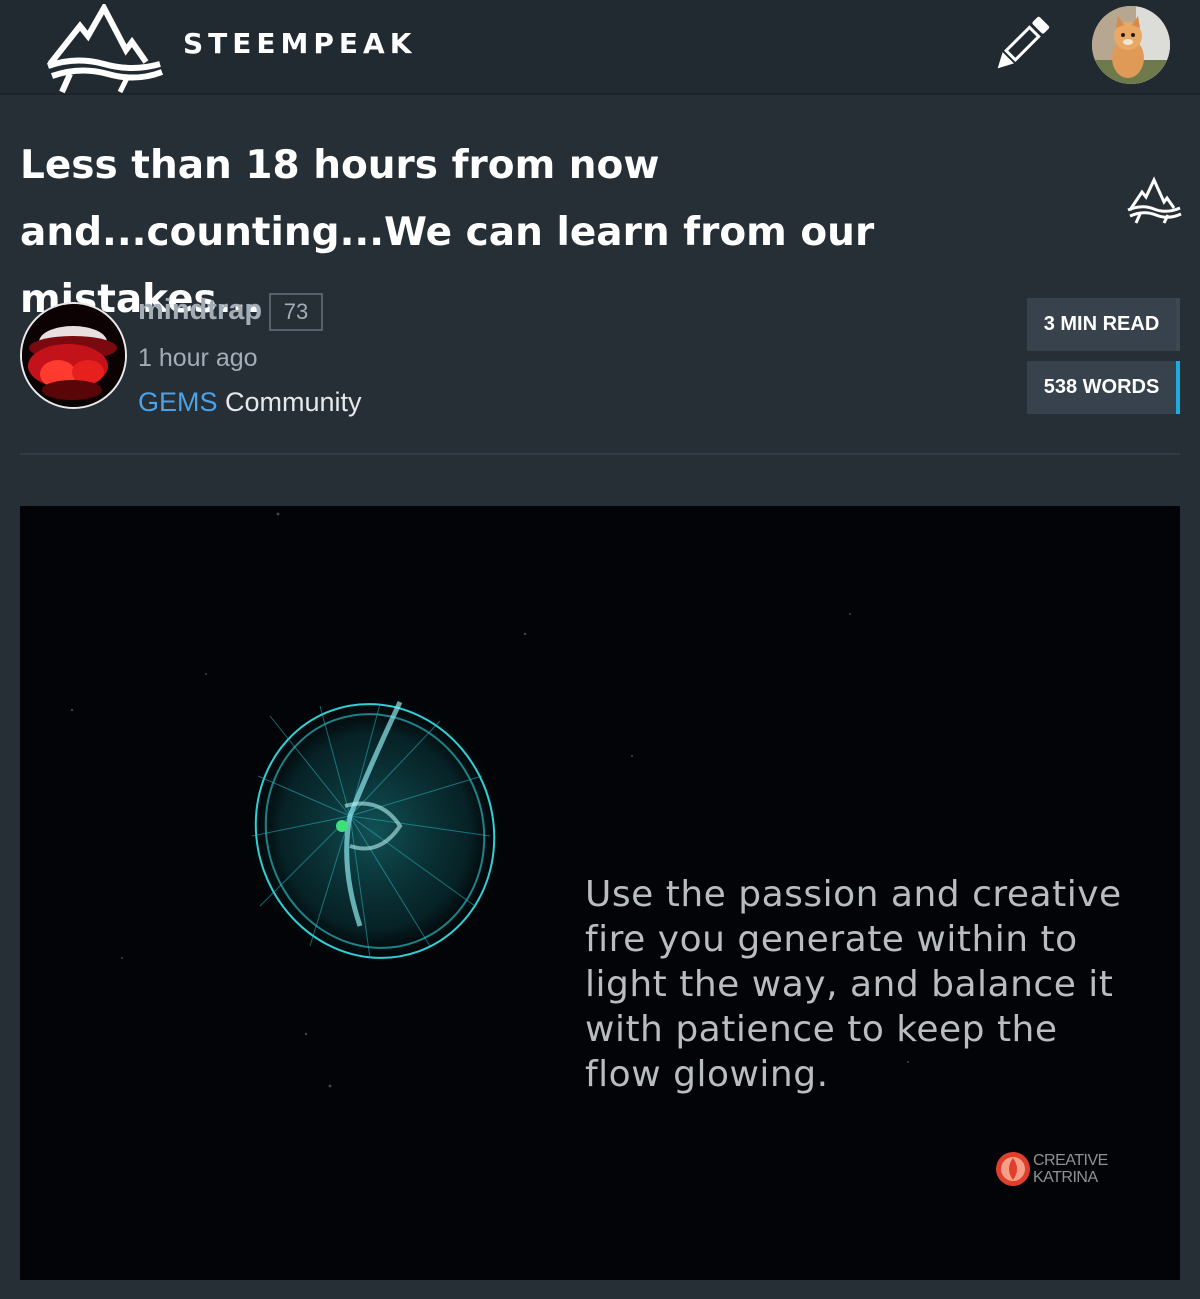 The image size is (1200, 1299). Describe the element at coordinates (1021, 45) in the screenshot. I see `pencil-icon` at that location.